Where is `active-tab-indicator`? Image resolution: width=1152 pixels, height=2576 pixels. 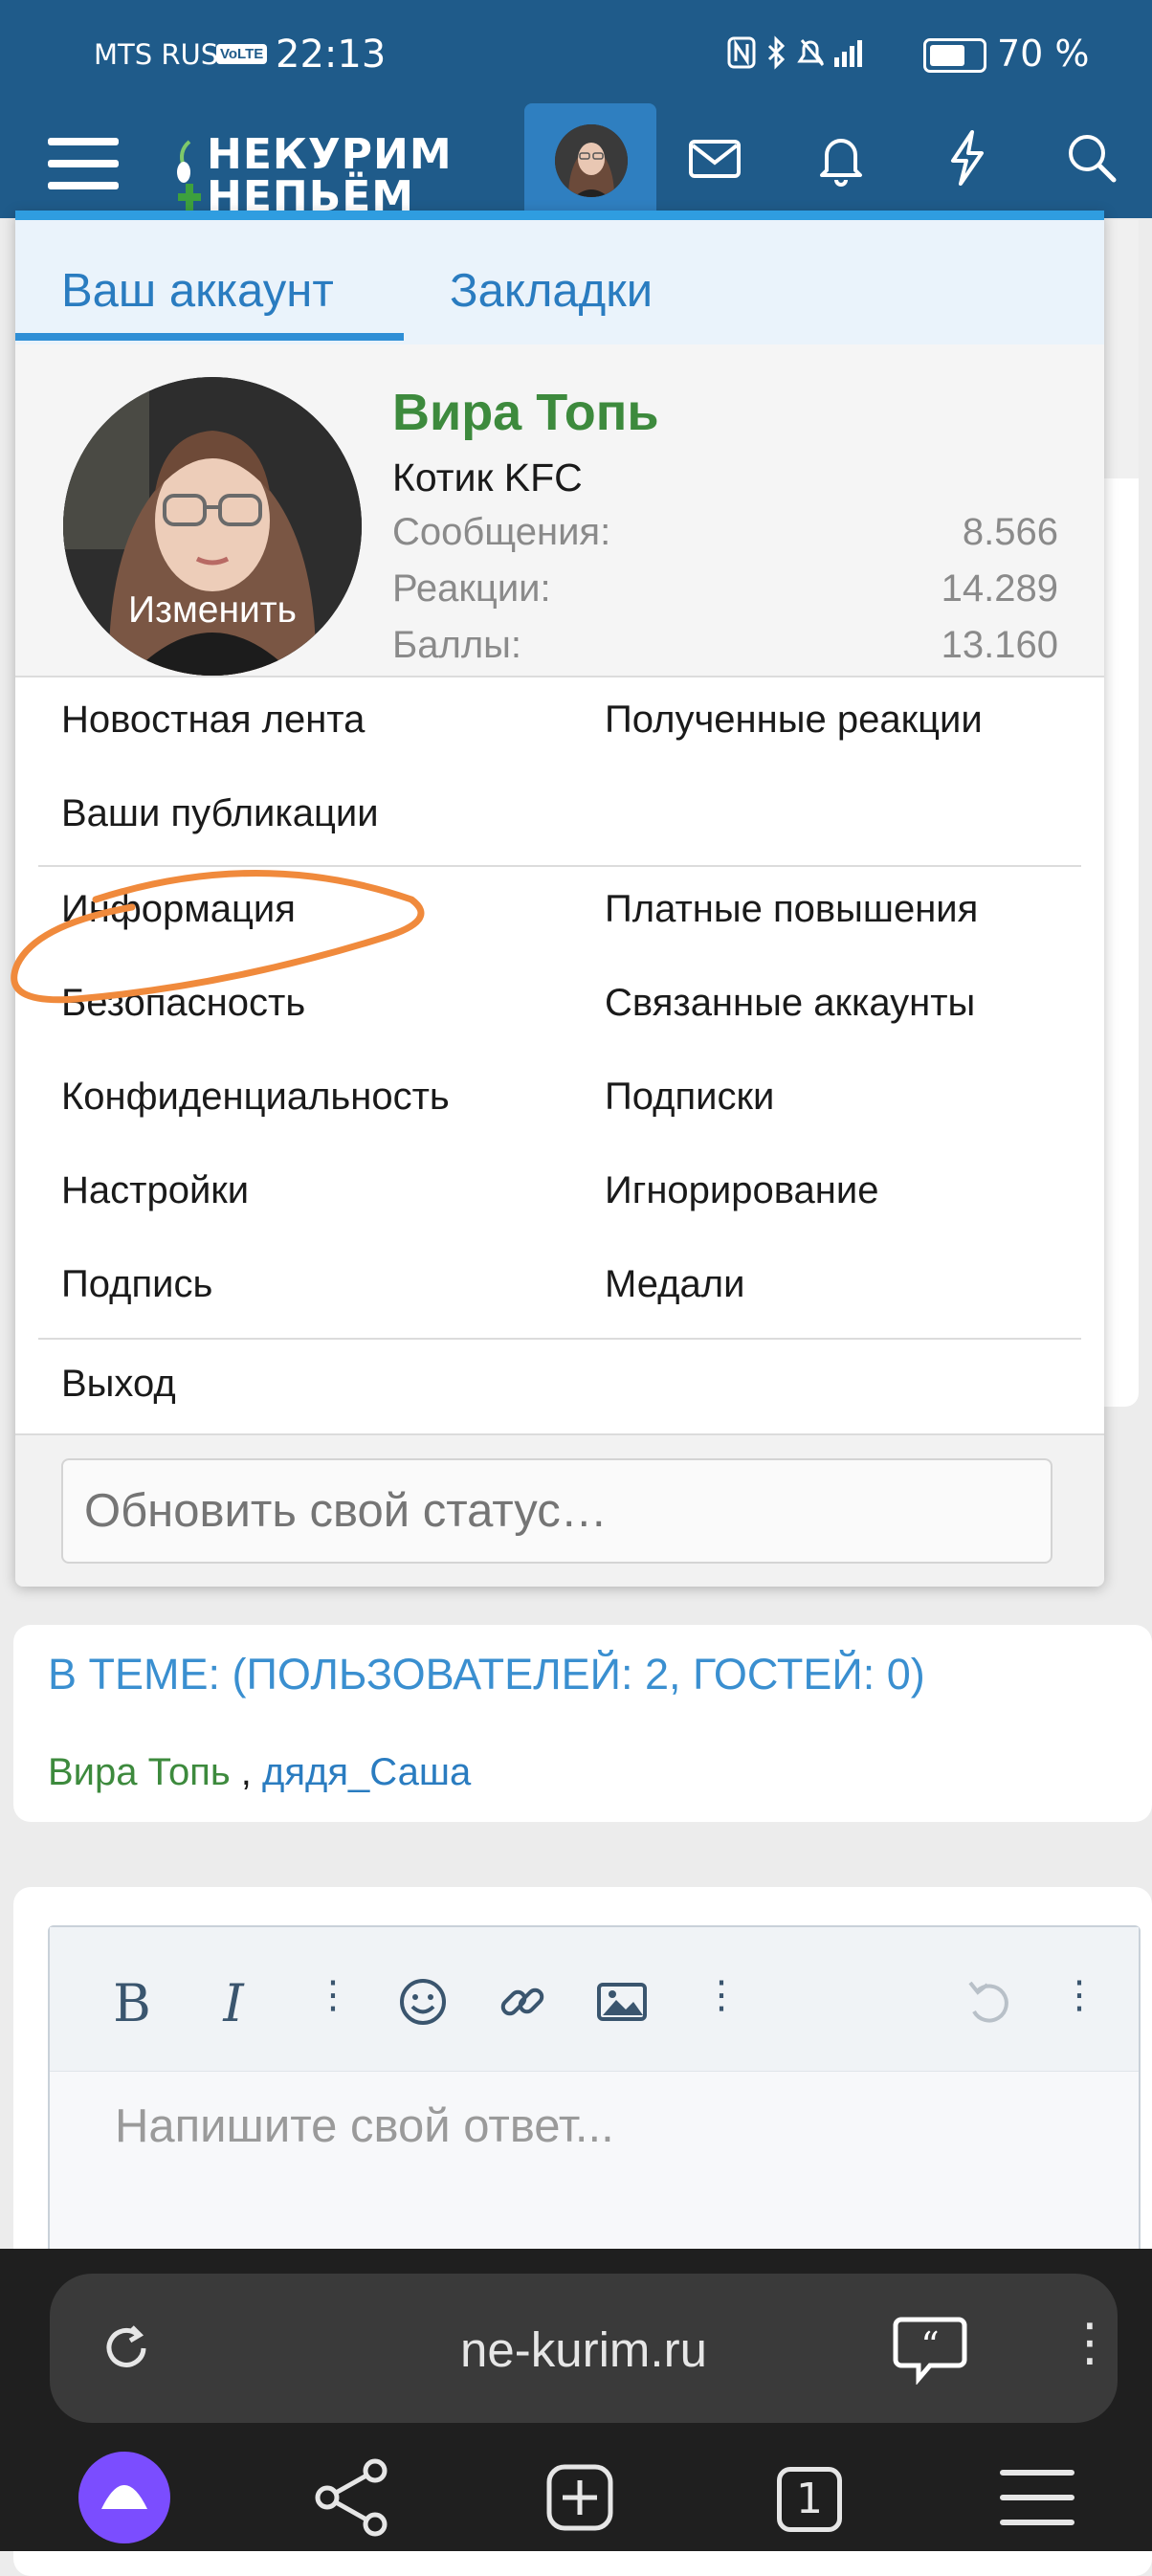 active-tab-indicator is located at coordinates (209, 337).